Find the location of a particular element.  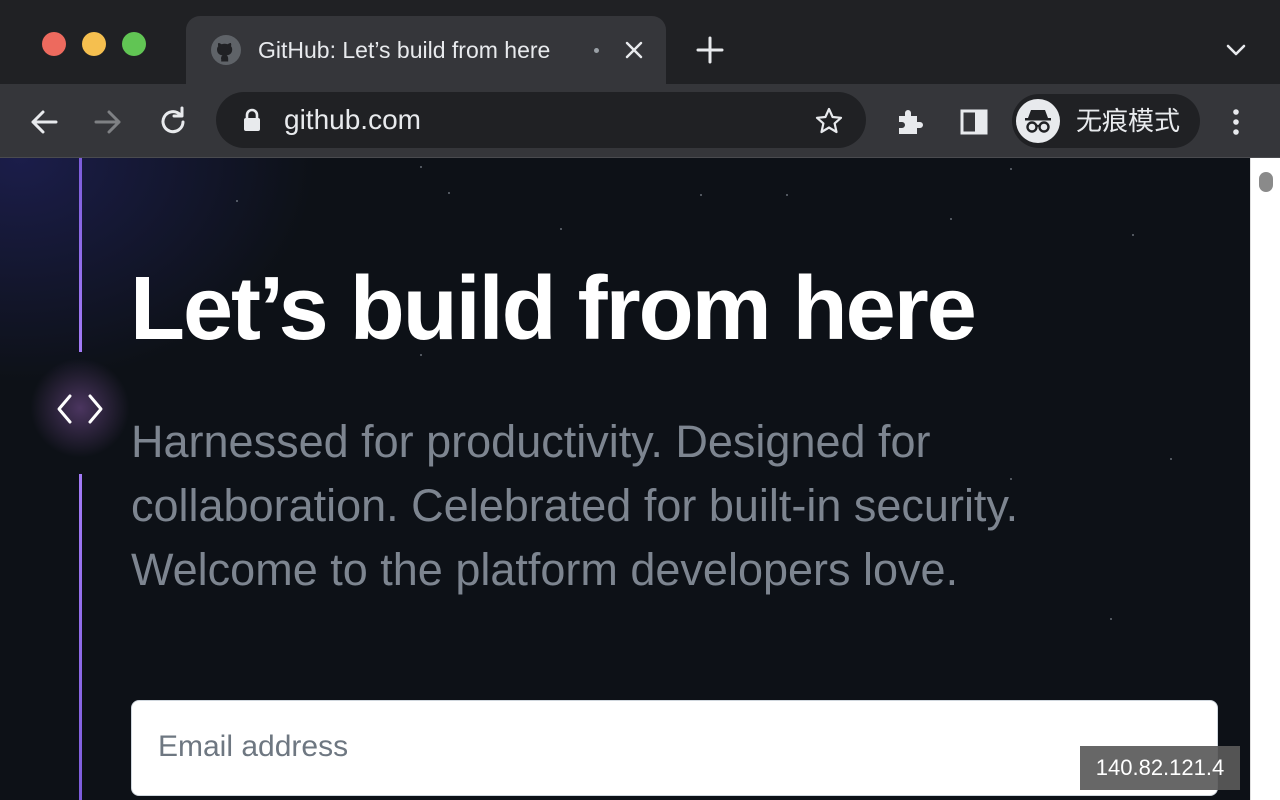

more-menu-icon is located at coordinates (1236, 122).